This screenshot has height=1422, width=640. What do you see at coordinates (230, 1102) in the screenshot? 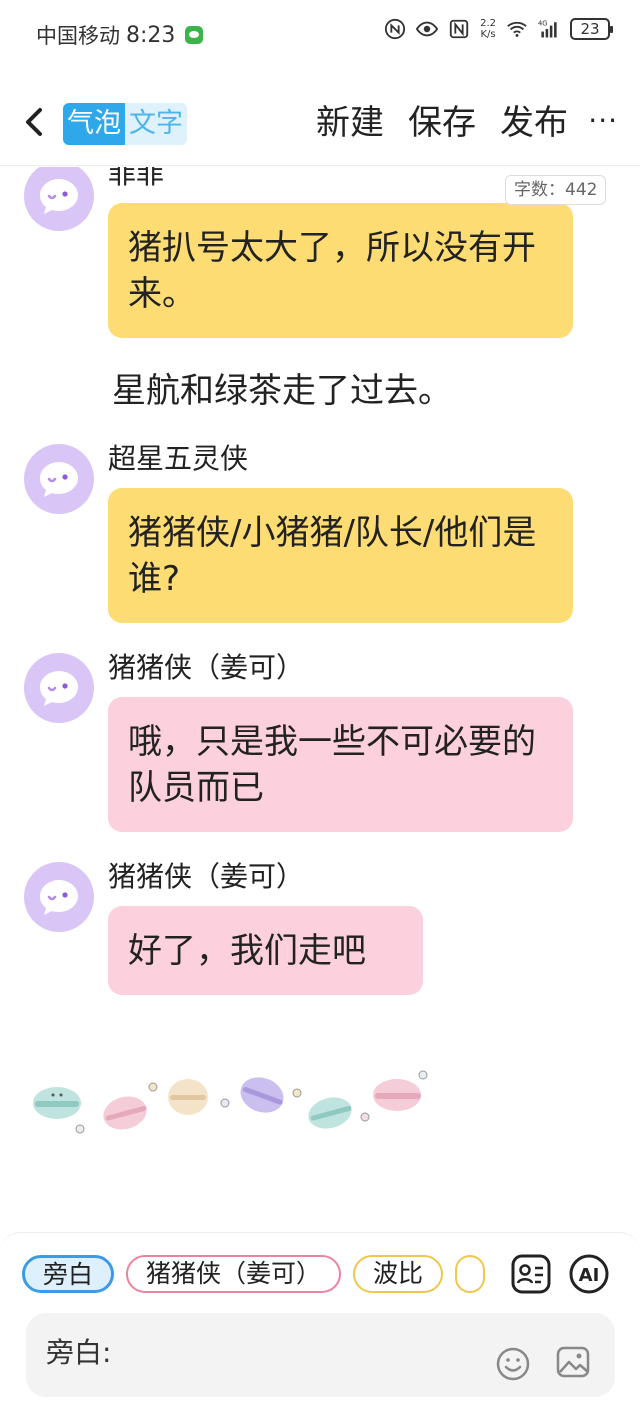
I see `macaron-decoration-image` at bounding box center [230, 1102].